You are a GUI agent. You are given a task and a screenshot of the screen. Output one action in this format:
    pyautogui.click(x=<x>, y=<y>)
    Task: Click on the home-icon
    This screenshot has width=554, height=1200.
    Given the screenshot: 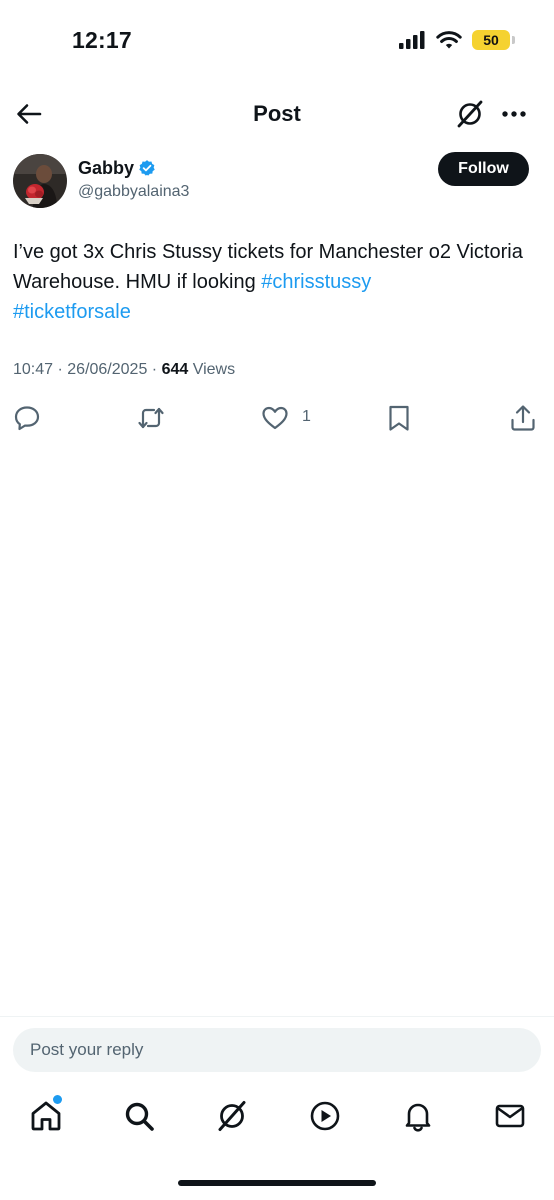 What is the action you would take?
    pyautogui.click(x=46, y=1116)
    